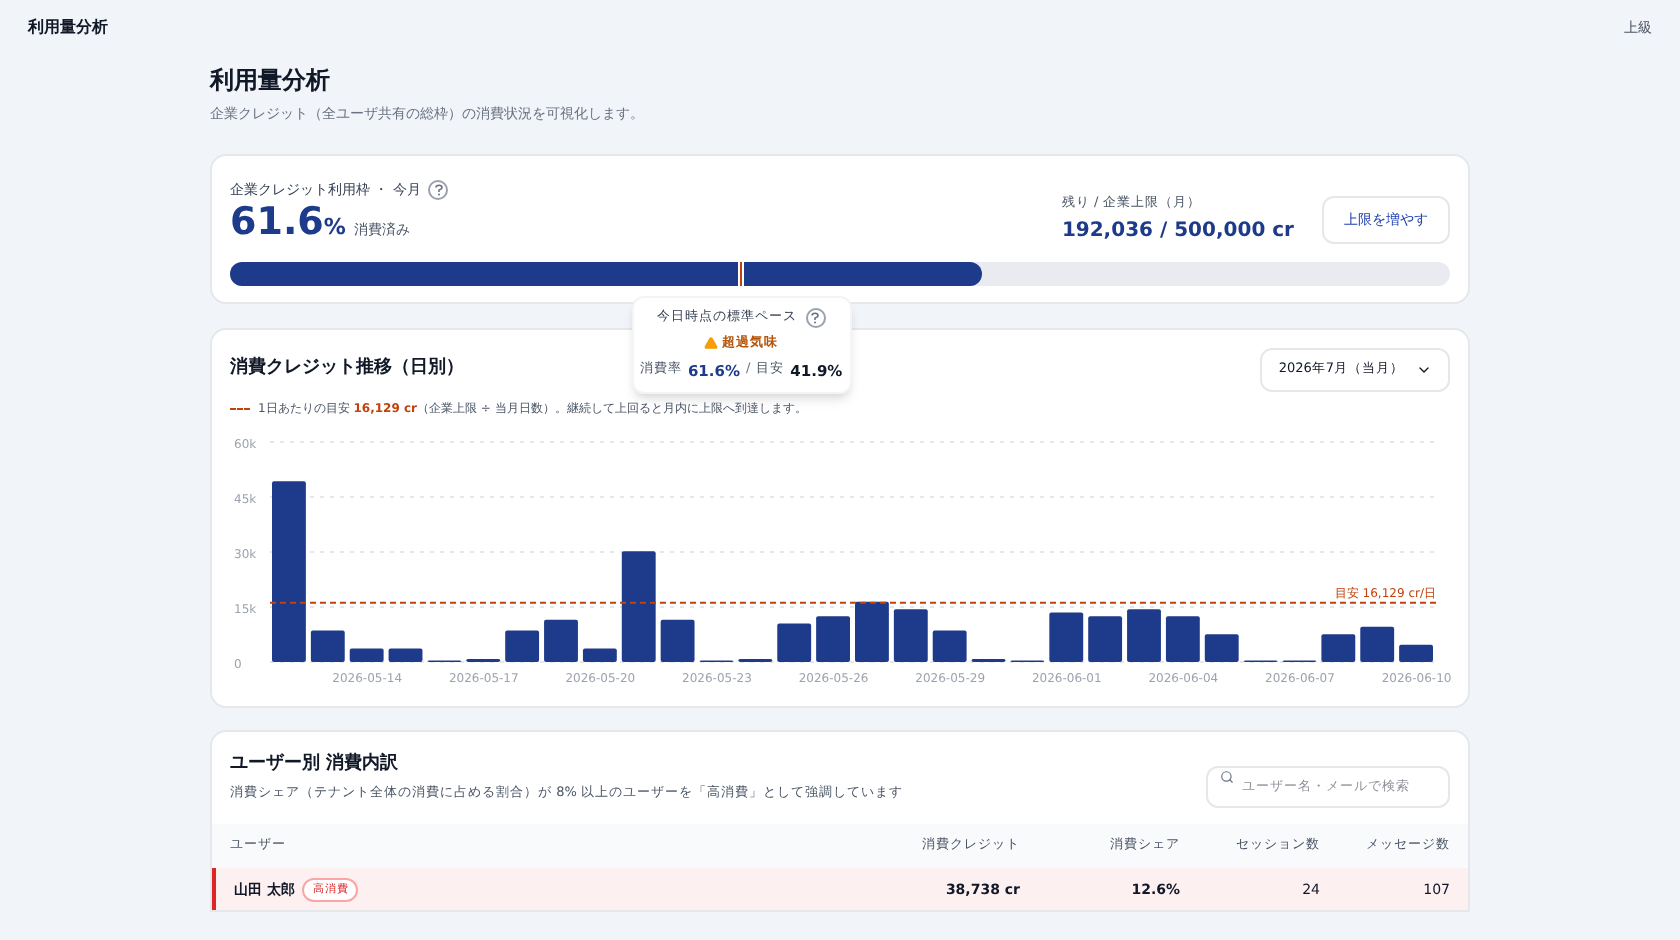  What do you see at coordinates (1227, 776) in the screenshot?
I see `search-icon` at bounding box center [1227, 776].